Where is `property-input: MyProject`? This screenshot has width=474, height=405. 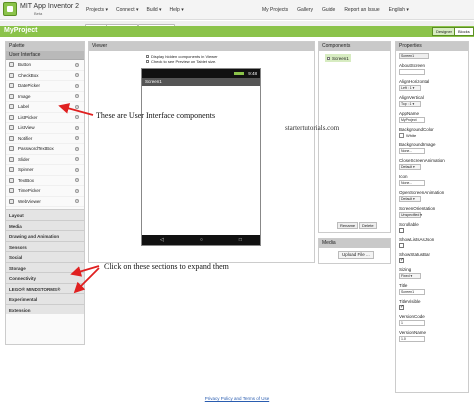 property-input: MyProject is located at coordinates (412, 120).